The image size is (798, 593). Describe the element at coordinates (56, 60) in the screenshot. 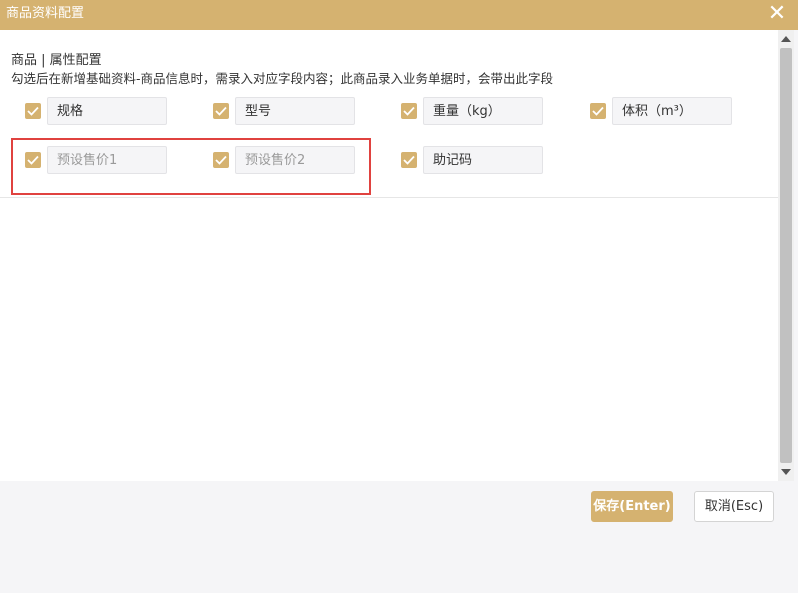

I see `section-title: 商品 | 属性配置` at that location.